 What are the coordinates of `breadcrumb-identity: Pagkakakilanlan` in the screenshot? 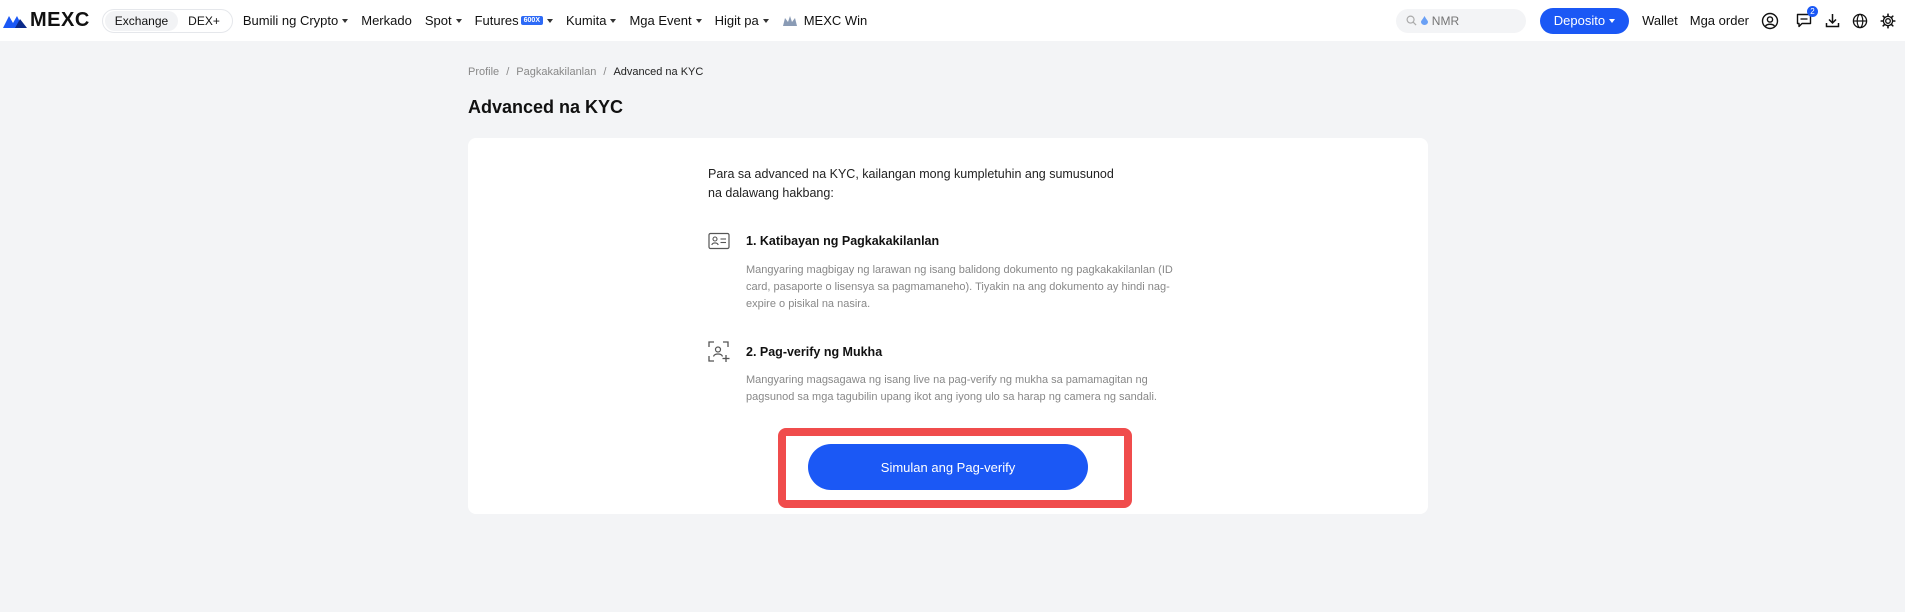 It's located at (556, 72).